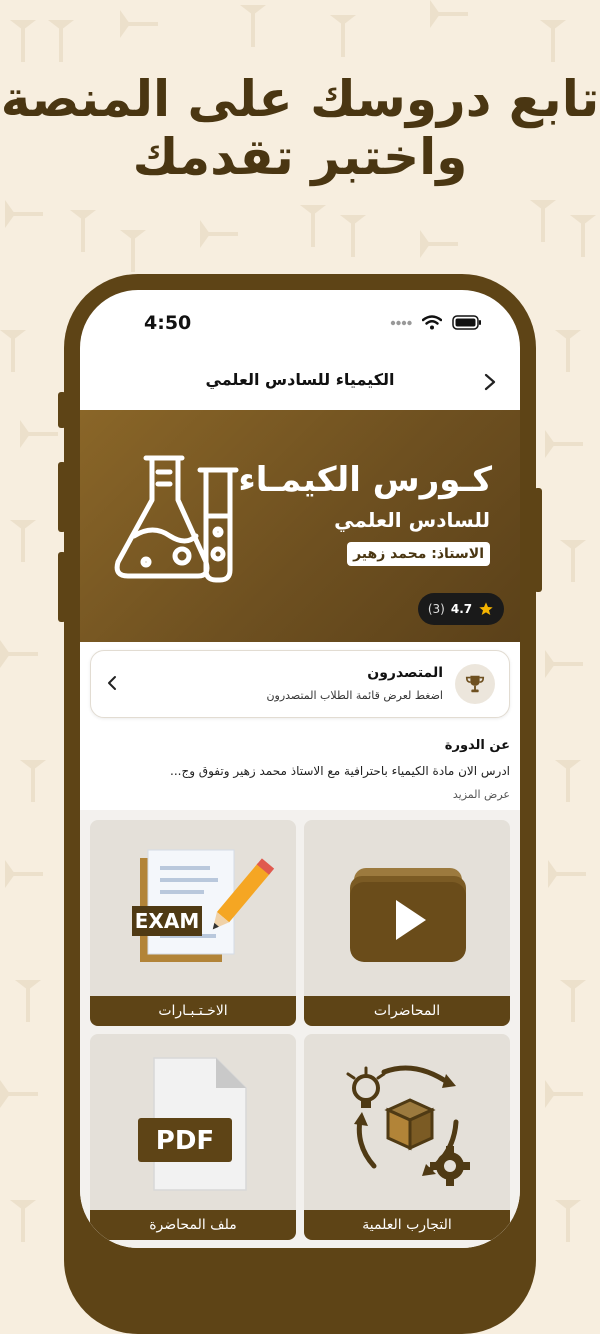 This screenshot has height=1334, width=600. What do you see at coordinates (300, 99) in the screenshot?
I see `headline-line-1: تابع دروسك على المنصة` at bounding box center [300, 99].